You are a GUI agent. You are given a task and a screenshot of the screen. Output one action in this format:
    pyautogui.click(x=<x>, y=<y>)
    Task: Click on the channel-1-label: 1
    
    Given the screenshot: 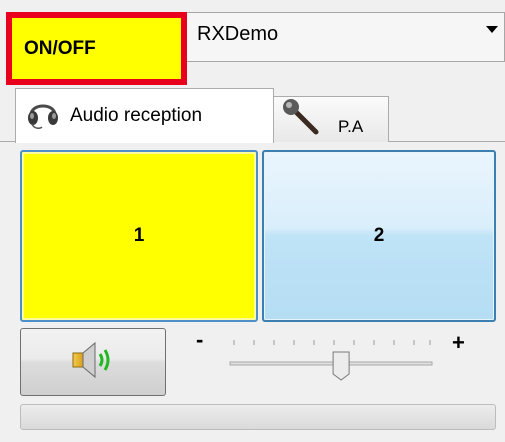 What is the action you would take?
    pyautogui.click(x=139, y=235)
    